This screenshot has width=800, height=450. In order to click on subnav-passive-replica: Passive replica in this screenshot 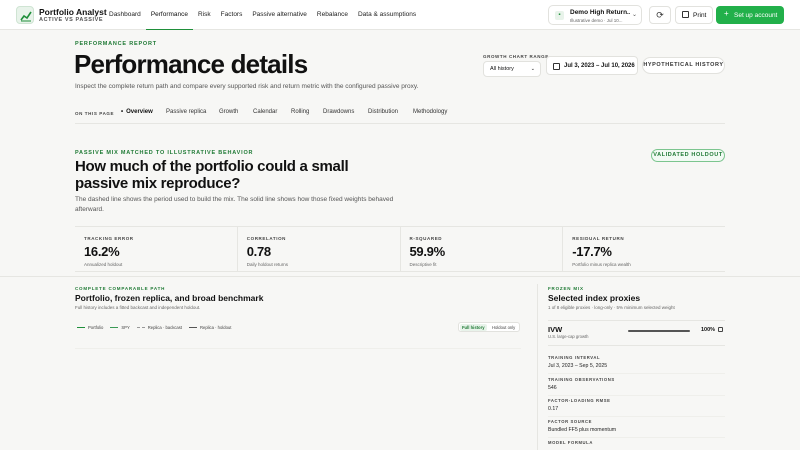, I will do `click(186, 112)`.